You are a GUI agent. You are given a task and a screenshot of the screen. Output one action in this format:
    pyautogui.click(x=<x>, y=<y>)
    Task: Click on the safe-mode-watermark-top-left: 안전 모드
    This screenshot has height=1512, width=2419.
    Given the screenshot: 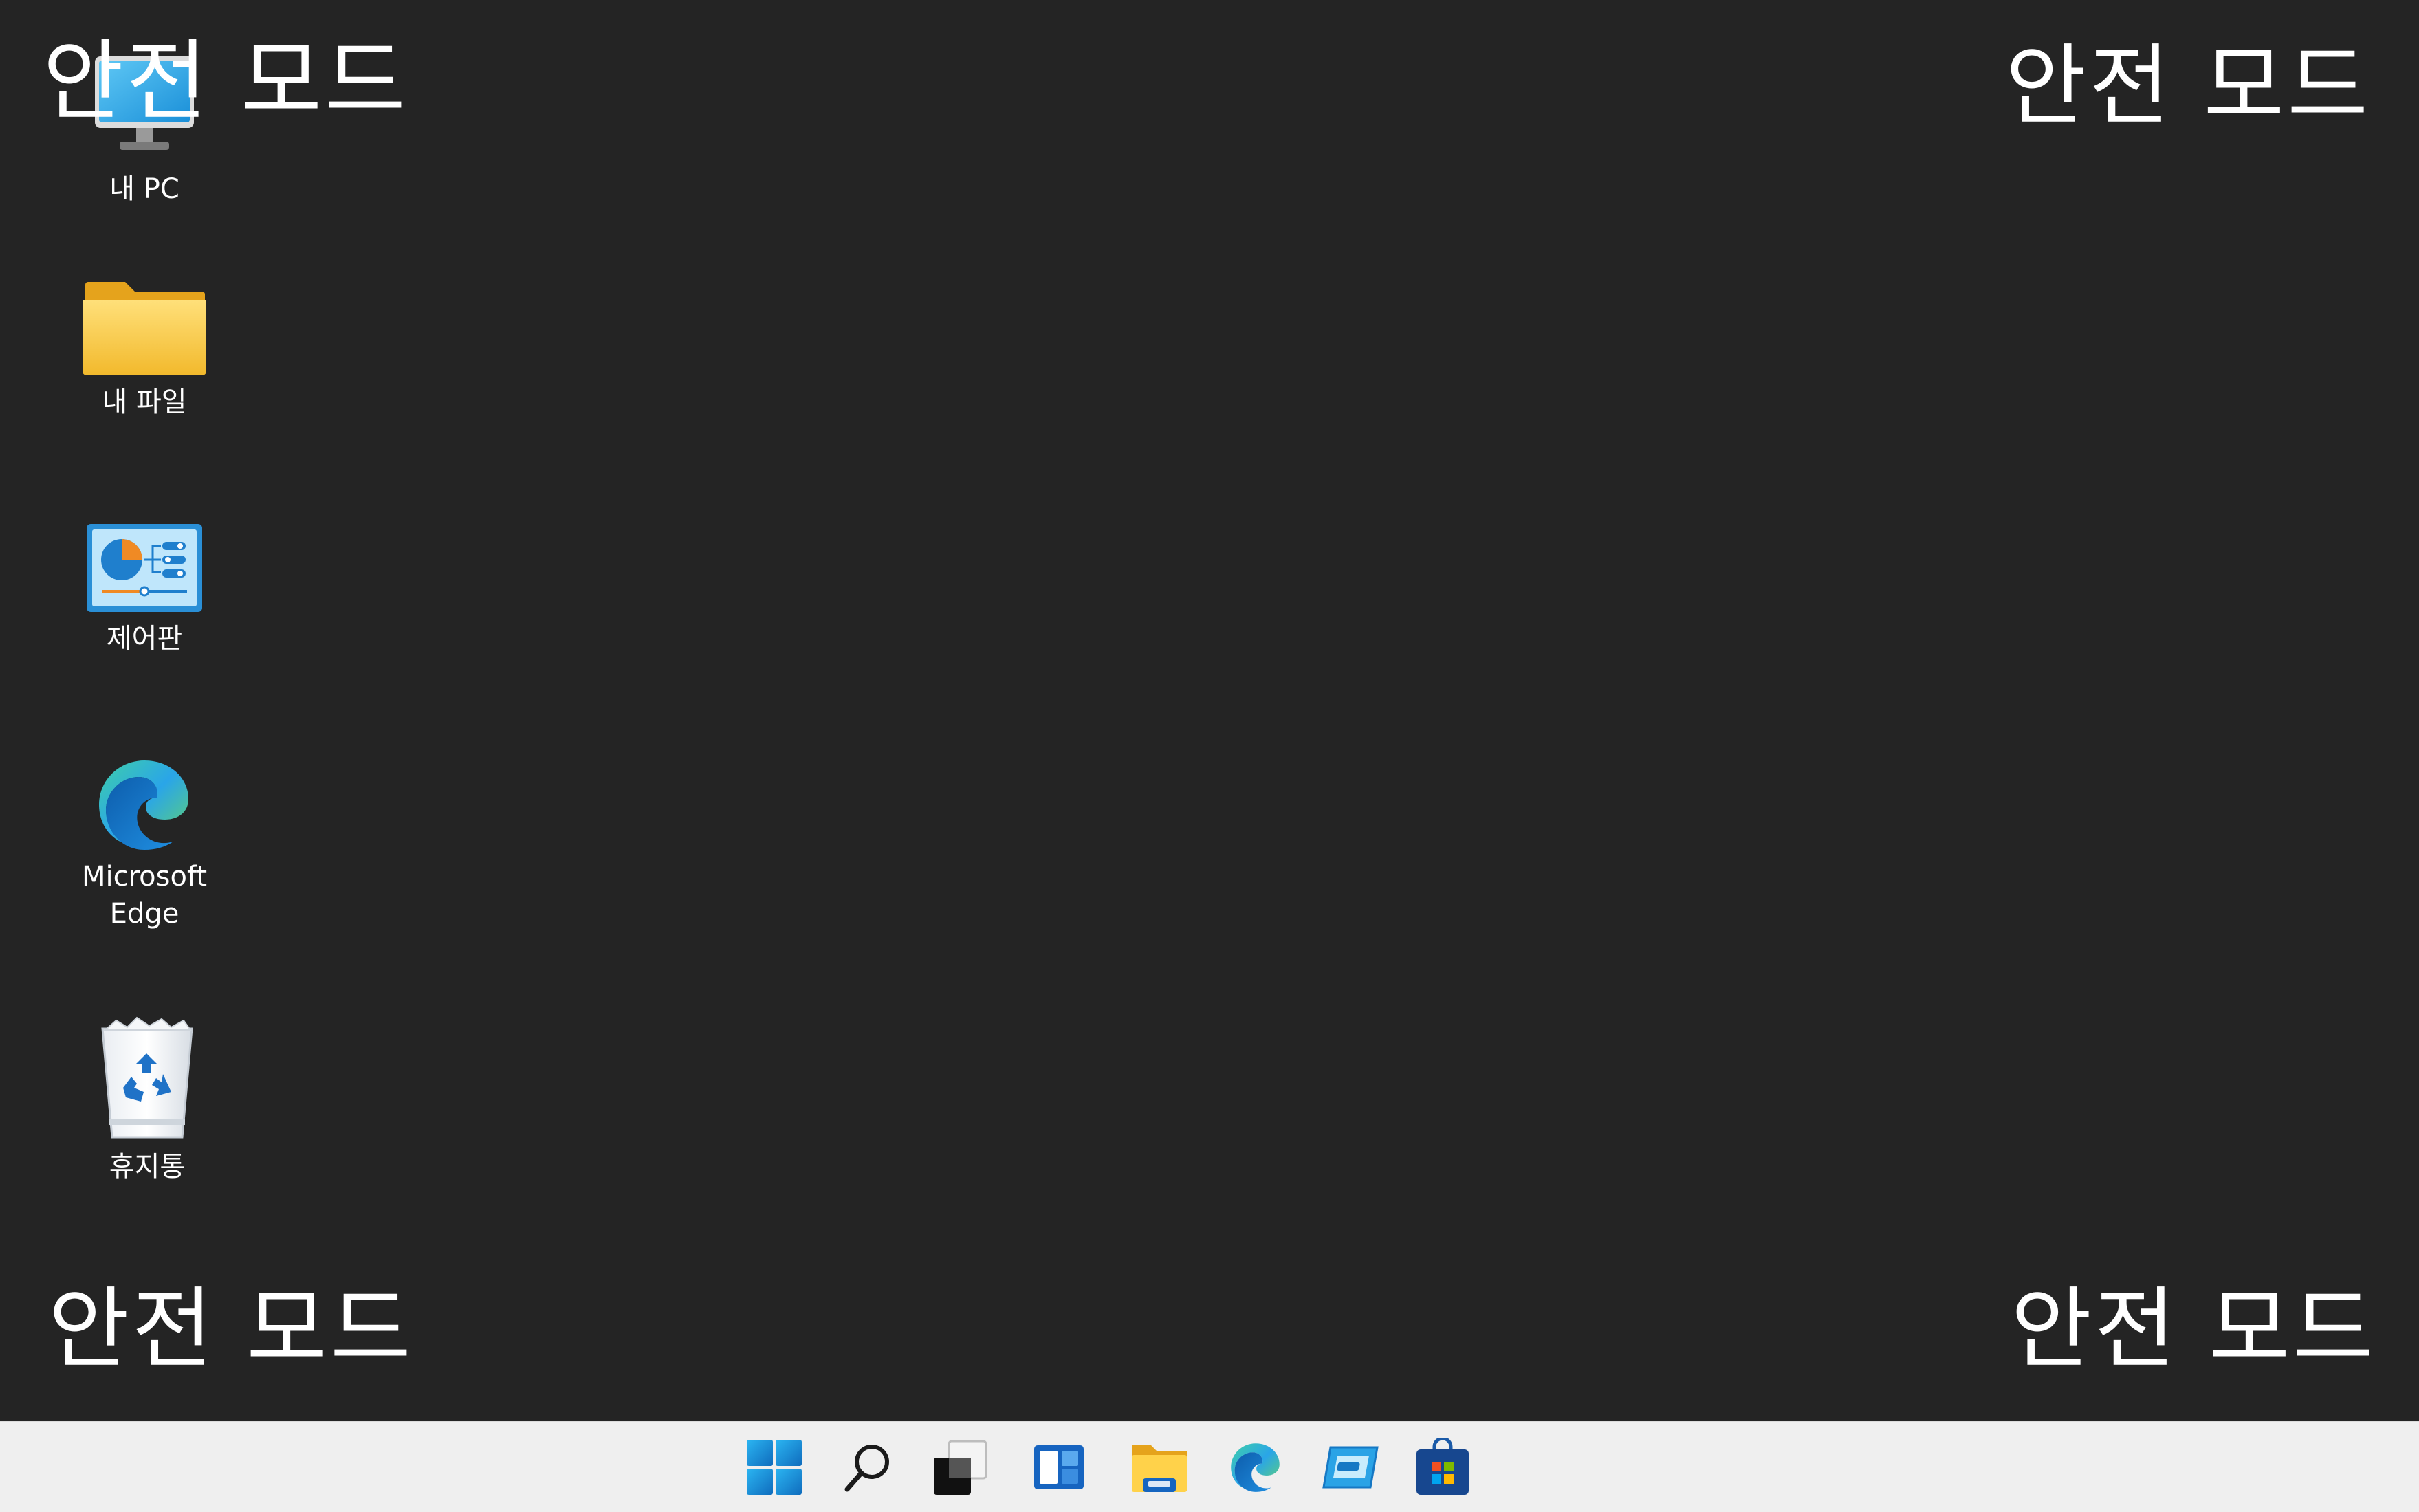 What is the action you would take?
    pyautogui.click(x=225, y=81)
    